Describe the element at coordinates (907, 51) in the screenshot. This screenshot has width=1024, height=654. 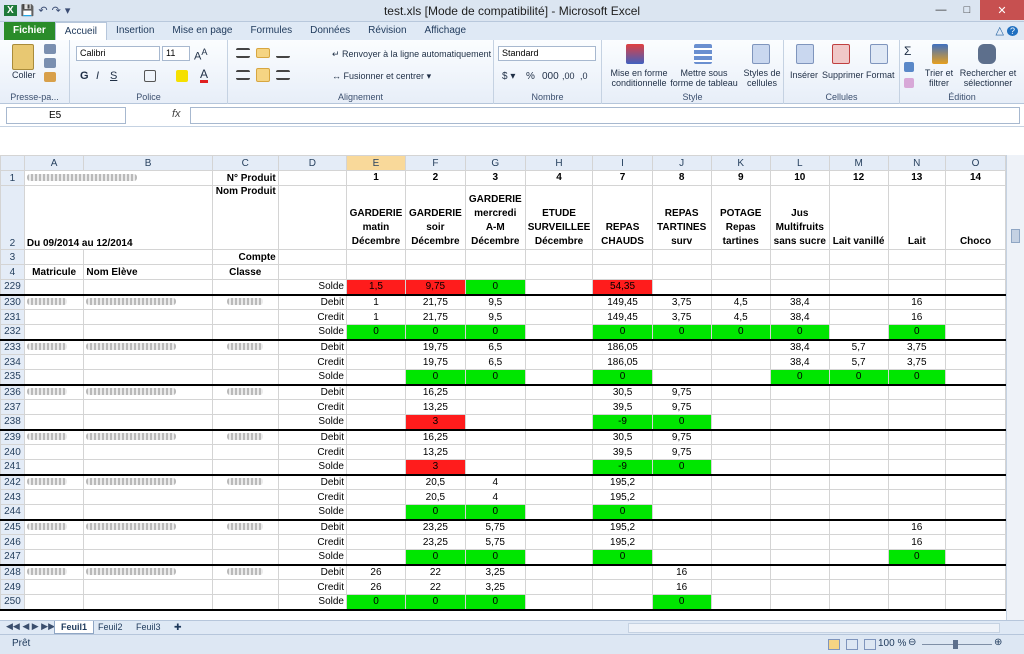
I see `autosum-icon: Σ` at that location.